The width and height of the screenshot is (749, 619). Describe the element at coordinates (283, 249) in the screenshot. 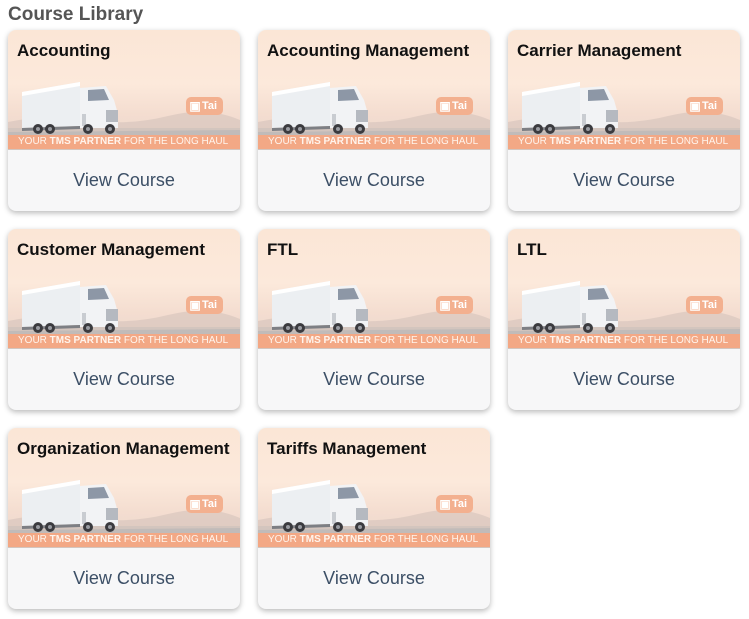

I see `course-title: FTL` at that location.